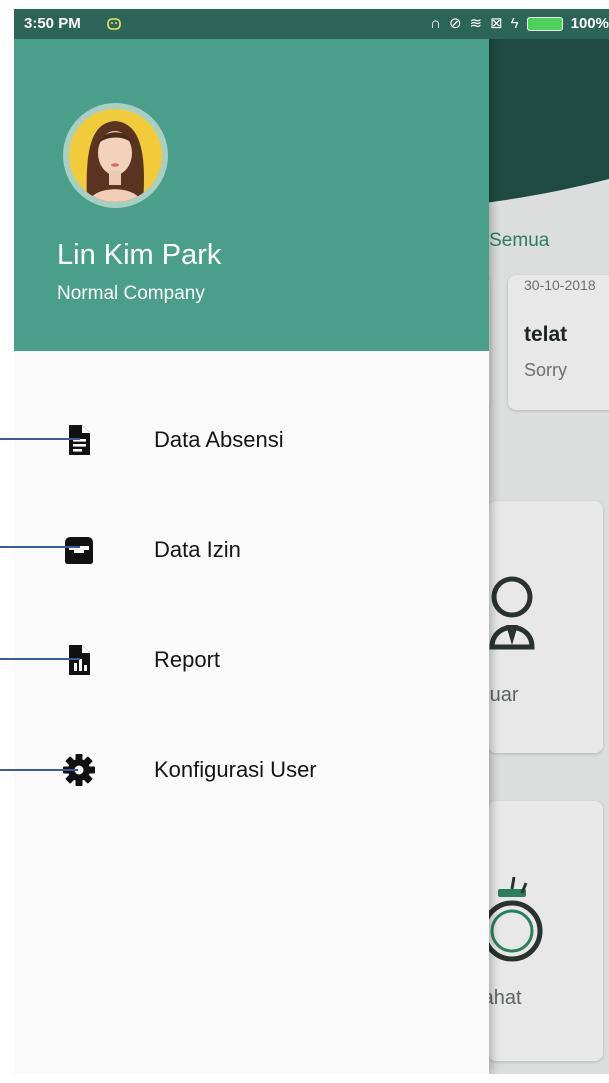  What do you see at coordinates (235, 769) in the screenshot?
I see `menu-item-label: Konfigurasi User` at bounding box center [235, 769].